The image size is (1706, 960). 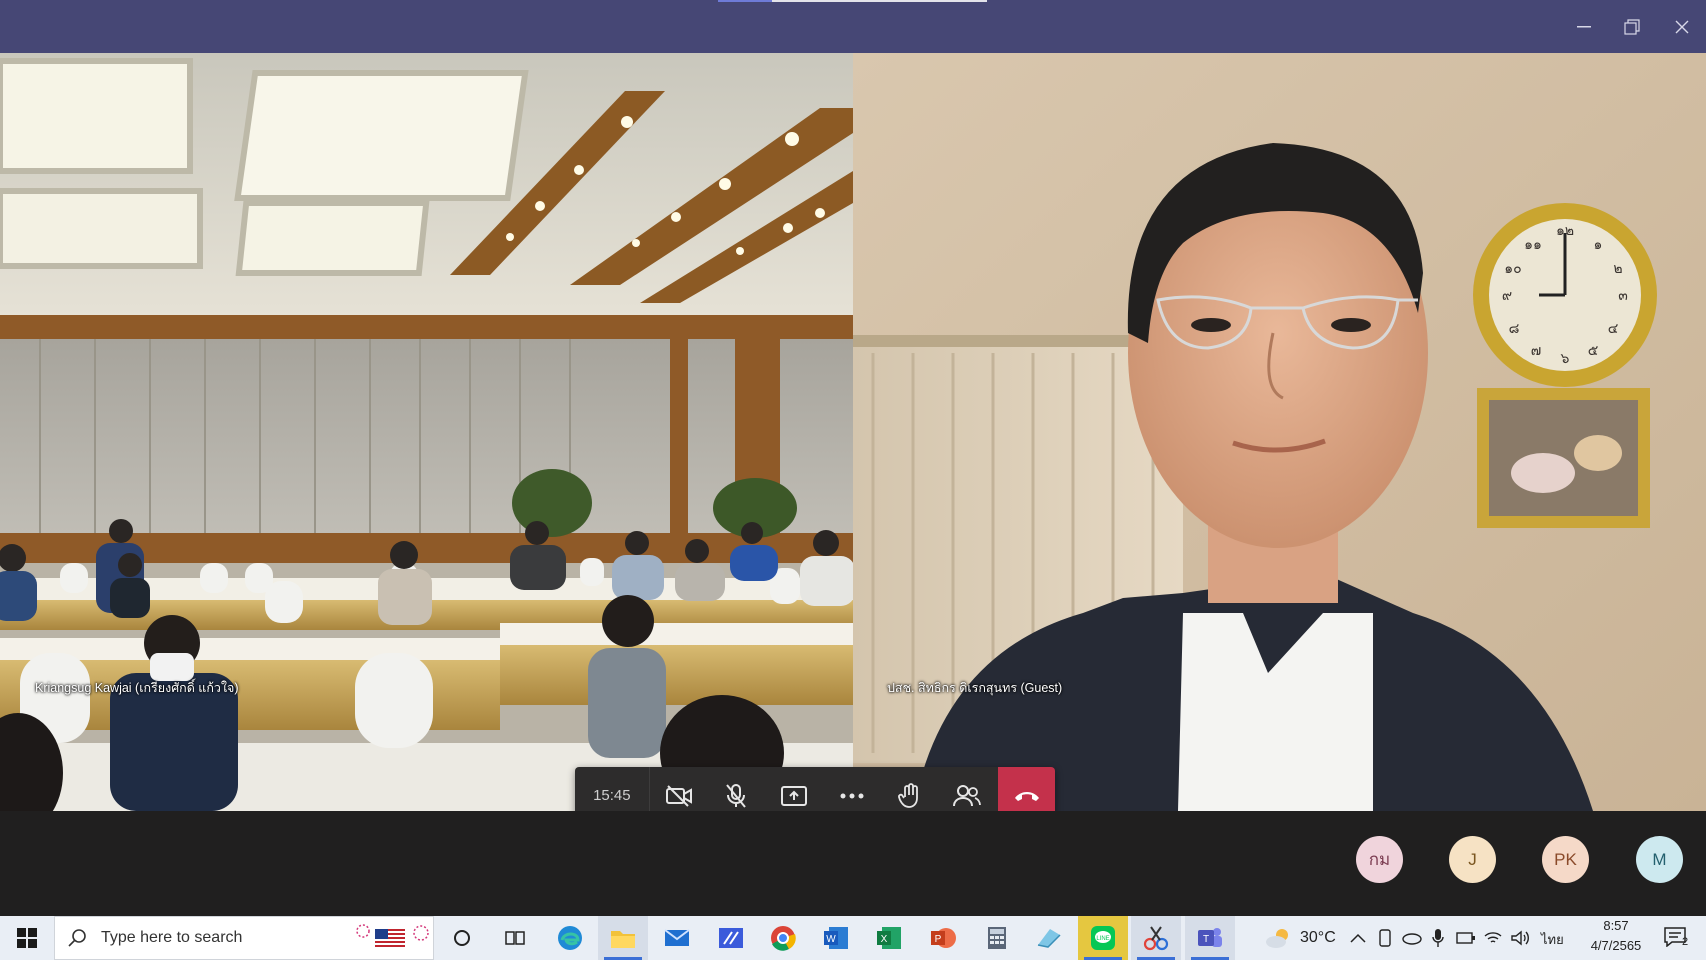 I want to click on svg-text: X, so click(x=884, y=939).